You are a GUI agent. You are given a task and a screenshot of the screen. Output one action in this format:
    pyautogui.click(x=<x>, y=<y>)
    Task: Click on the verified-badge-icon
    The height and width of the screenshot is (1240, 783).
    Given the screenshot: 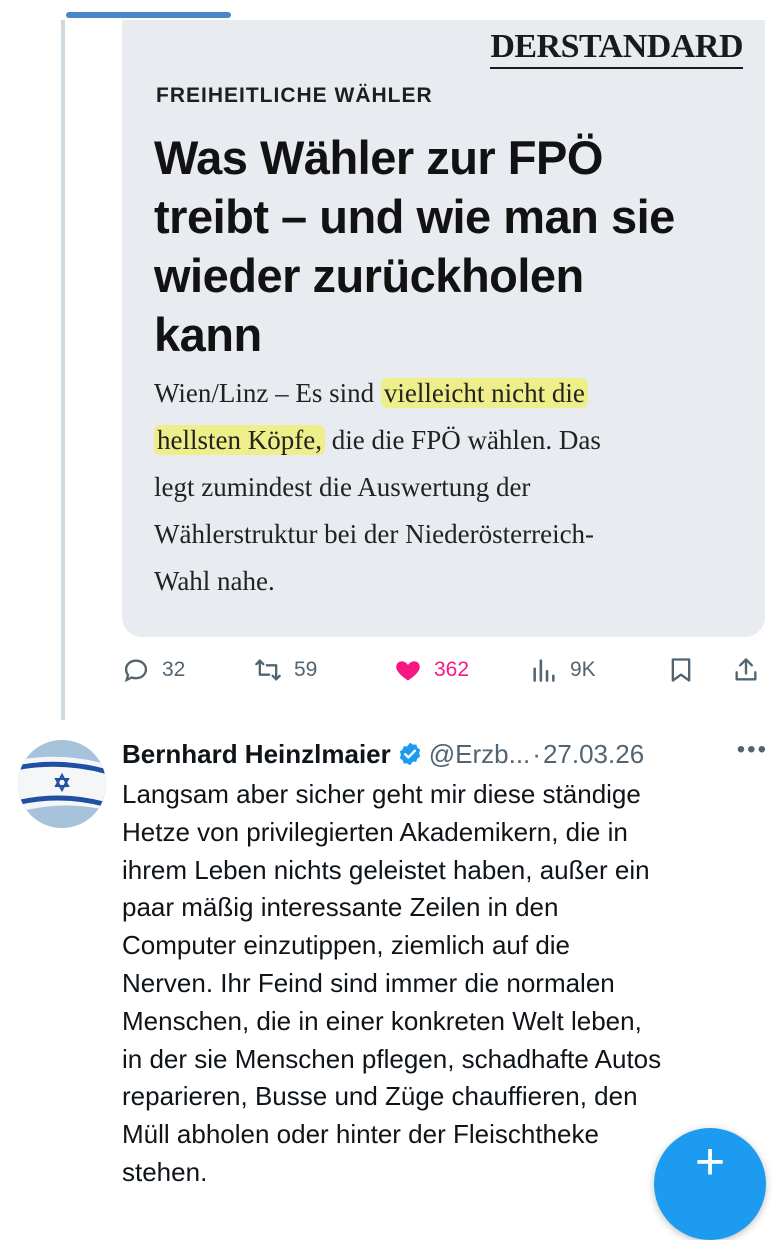 What is the action you would take?
    pyautogui.click(x=409, y=754)
    